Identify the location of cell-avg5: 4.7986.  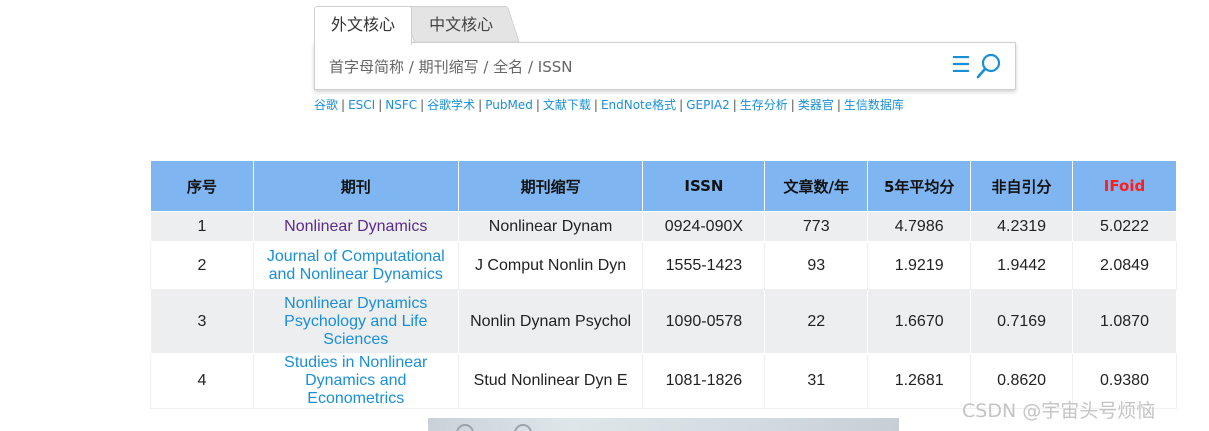
(919, 226).